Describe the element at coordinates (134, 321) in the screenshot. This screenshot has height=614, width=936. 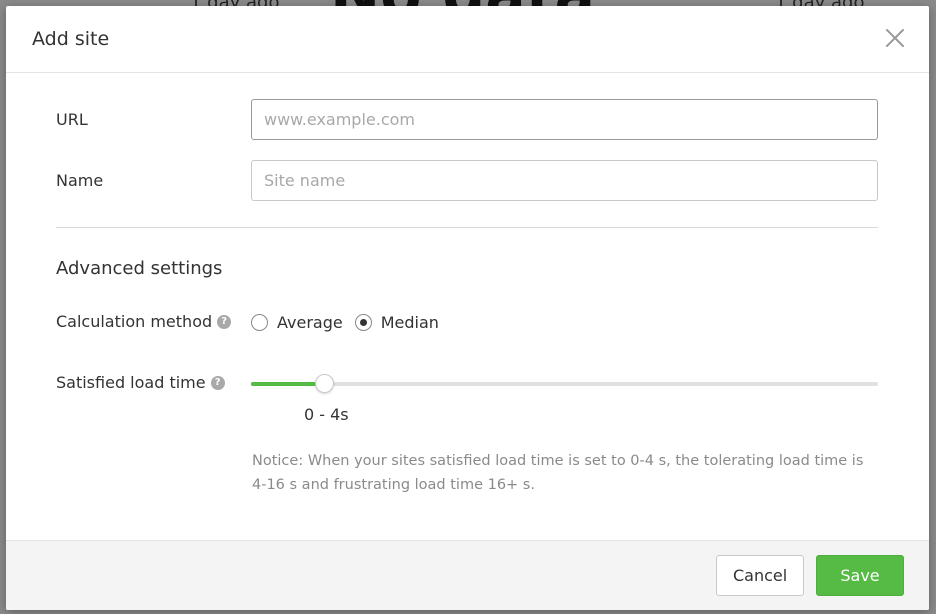
I see `calculation-method-label-text: Calculation method` at that location.